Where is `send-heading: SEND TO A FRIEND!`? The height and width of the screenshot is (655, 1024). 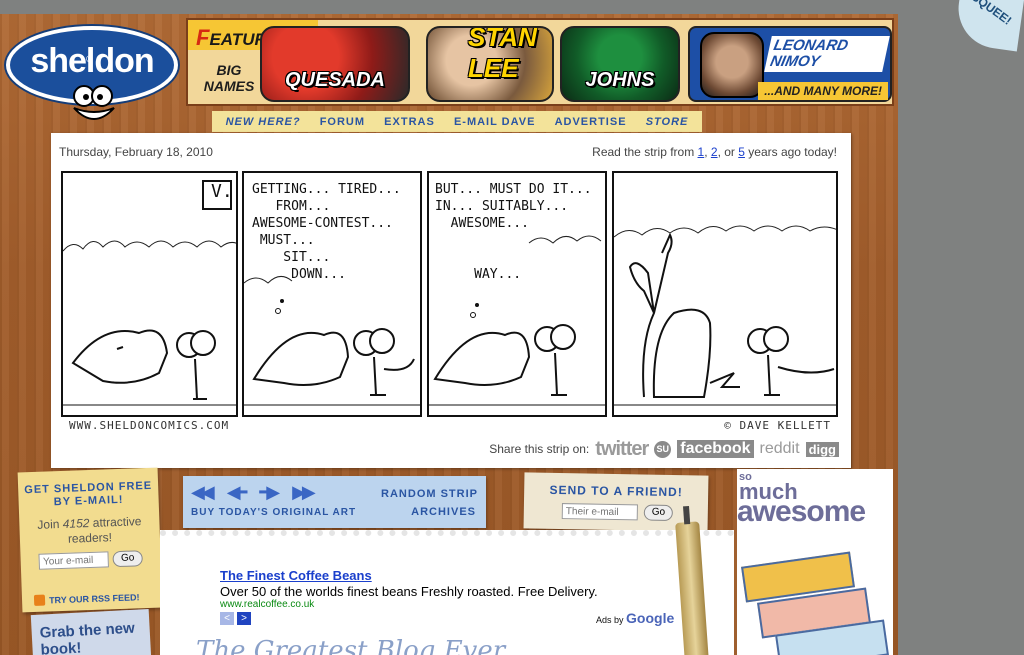 send-heading: SEND TO A FRIEND! is located at coordinates (616, 491).